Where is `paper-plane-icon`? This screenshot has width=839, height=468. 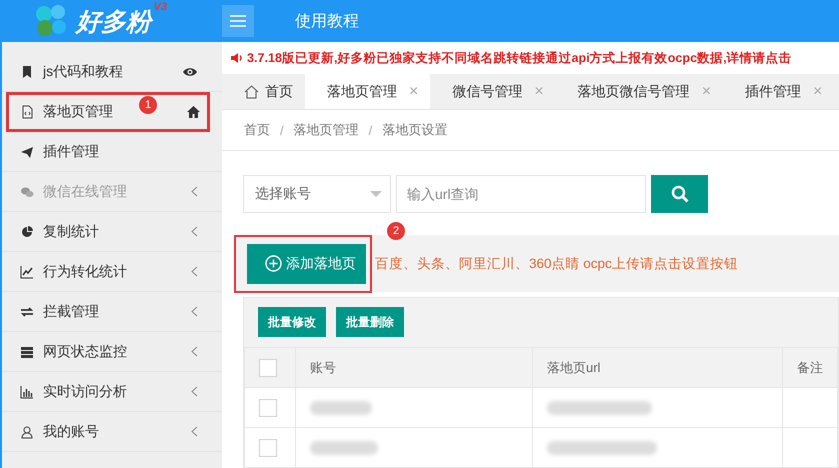
paper-plane-icon is located at coordinates (27, 151).